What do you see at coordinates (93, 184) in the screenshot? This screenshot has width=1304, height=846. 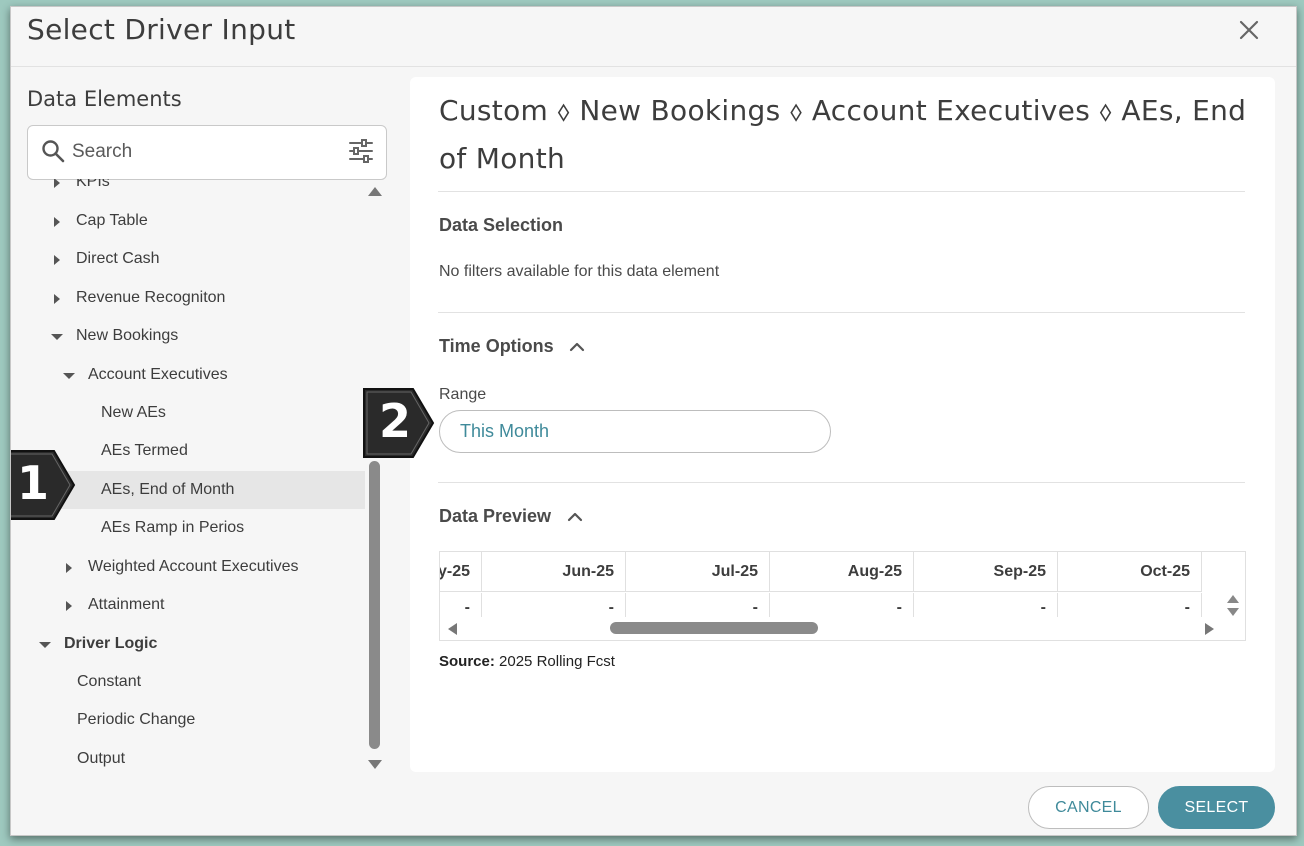 I see `tree-item-label: KPIs` at bounding box center [93, 184].